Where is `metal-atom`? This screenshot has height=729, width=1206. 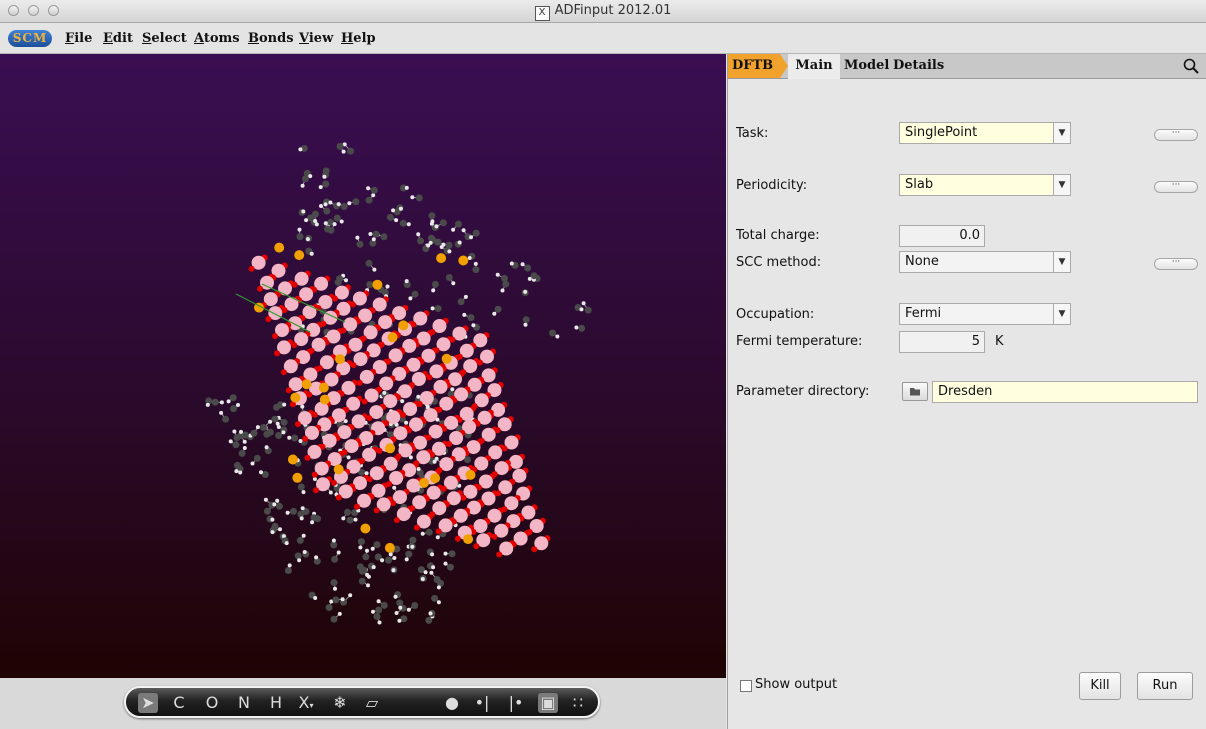 metal-atom is located at coordinates (403, 325).